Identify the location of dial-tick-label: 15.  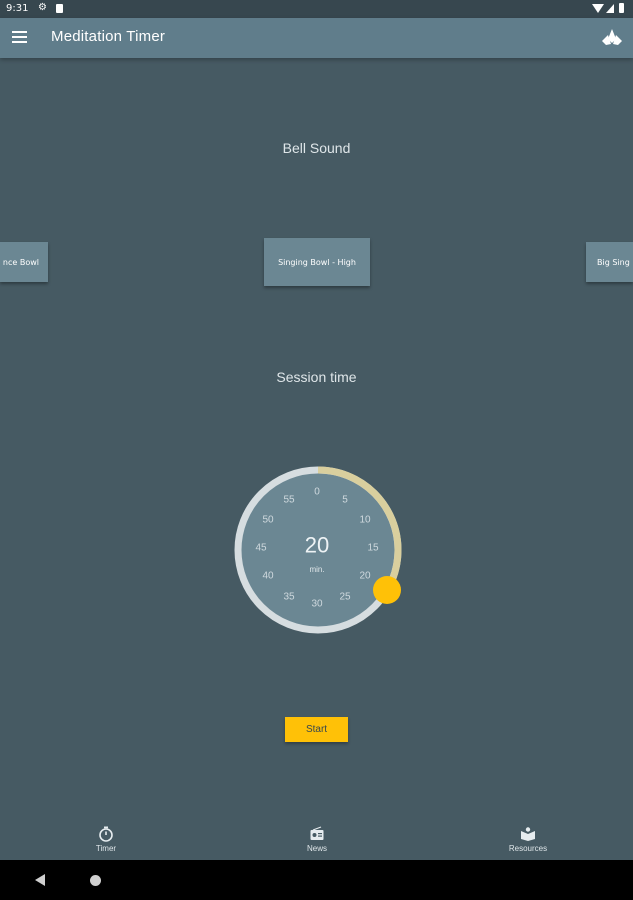
(373, 548).